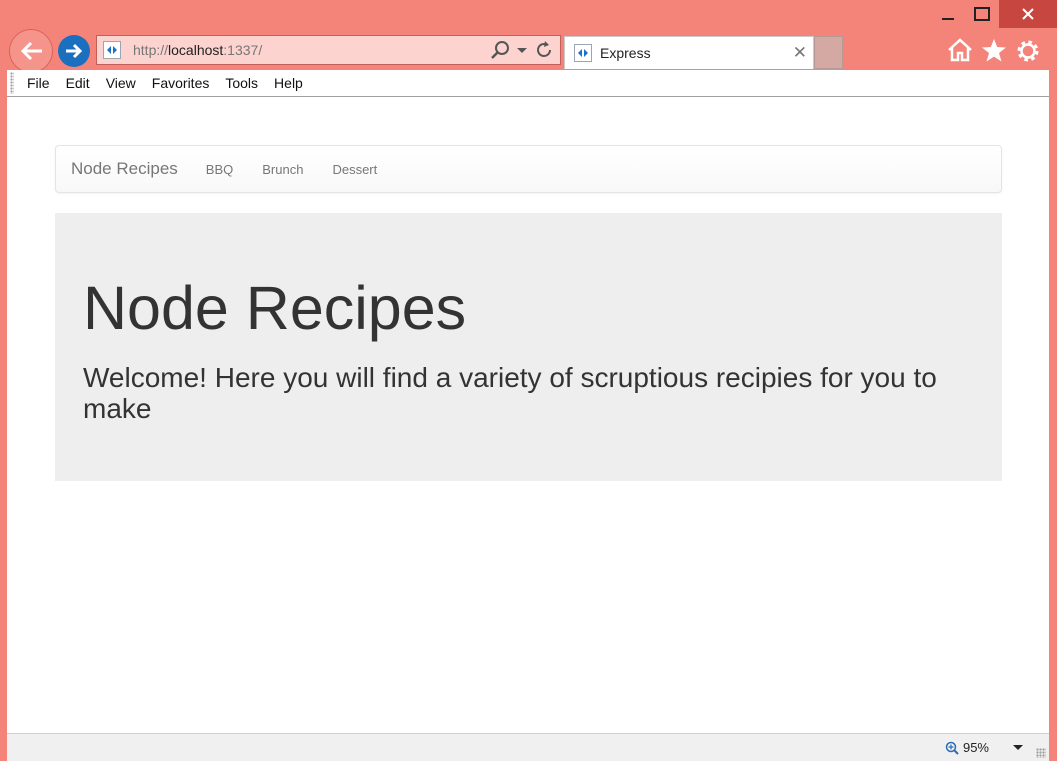 This screenshot has height=761, width=1057. Describe the element at coordinates (181, 83) in the screenshot. I see `menu-favorites: Favorites` at that location.